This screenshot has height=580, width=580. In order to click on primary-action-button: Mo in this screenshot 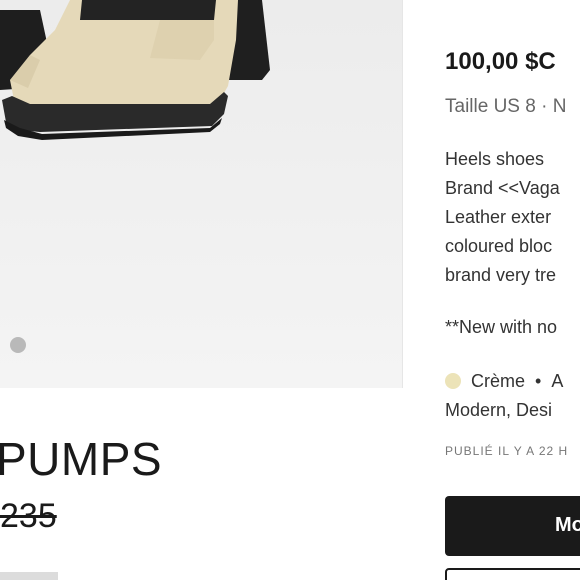, I will do `click(512, 526)`.